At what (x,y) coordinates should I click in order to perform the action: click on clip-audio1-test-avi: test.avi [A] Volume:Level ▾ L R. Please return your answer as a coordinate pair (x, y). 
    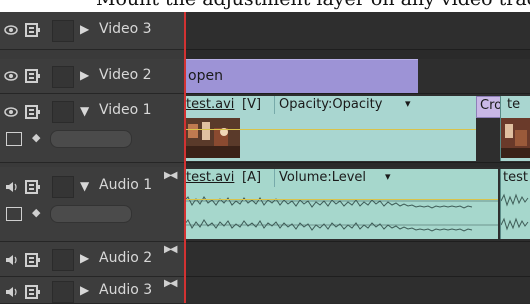
    Looking at the image, I should click on (341, 204).